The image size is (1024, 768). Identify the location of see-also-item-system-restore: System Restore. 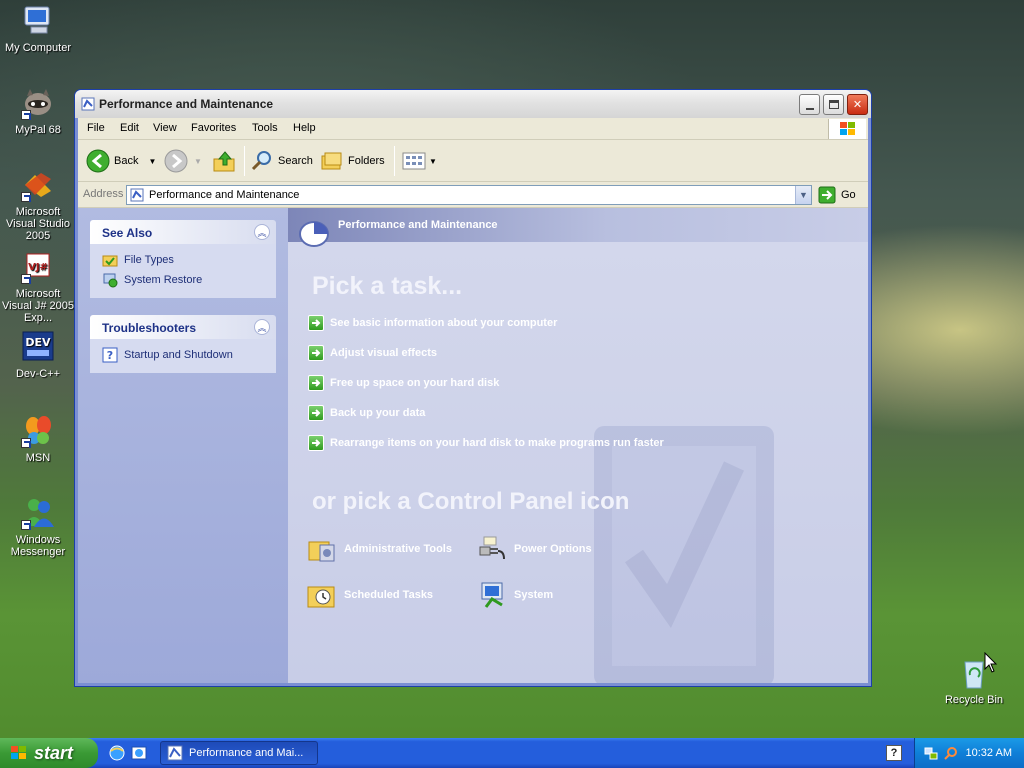
(183, 280).